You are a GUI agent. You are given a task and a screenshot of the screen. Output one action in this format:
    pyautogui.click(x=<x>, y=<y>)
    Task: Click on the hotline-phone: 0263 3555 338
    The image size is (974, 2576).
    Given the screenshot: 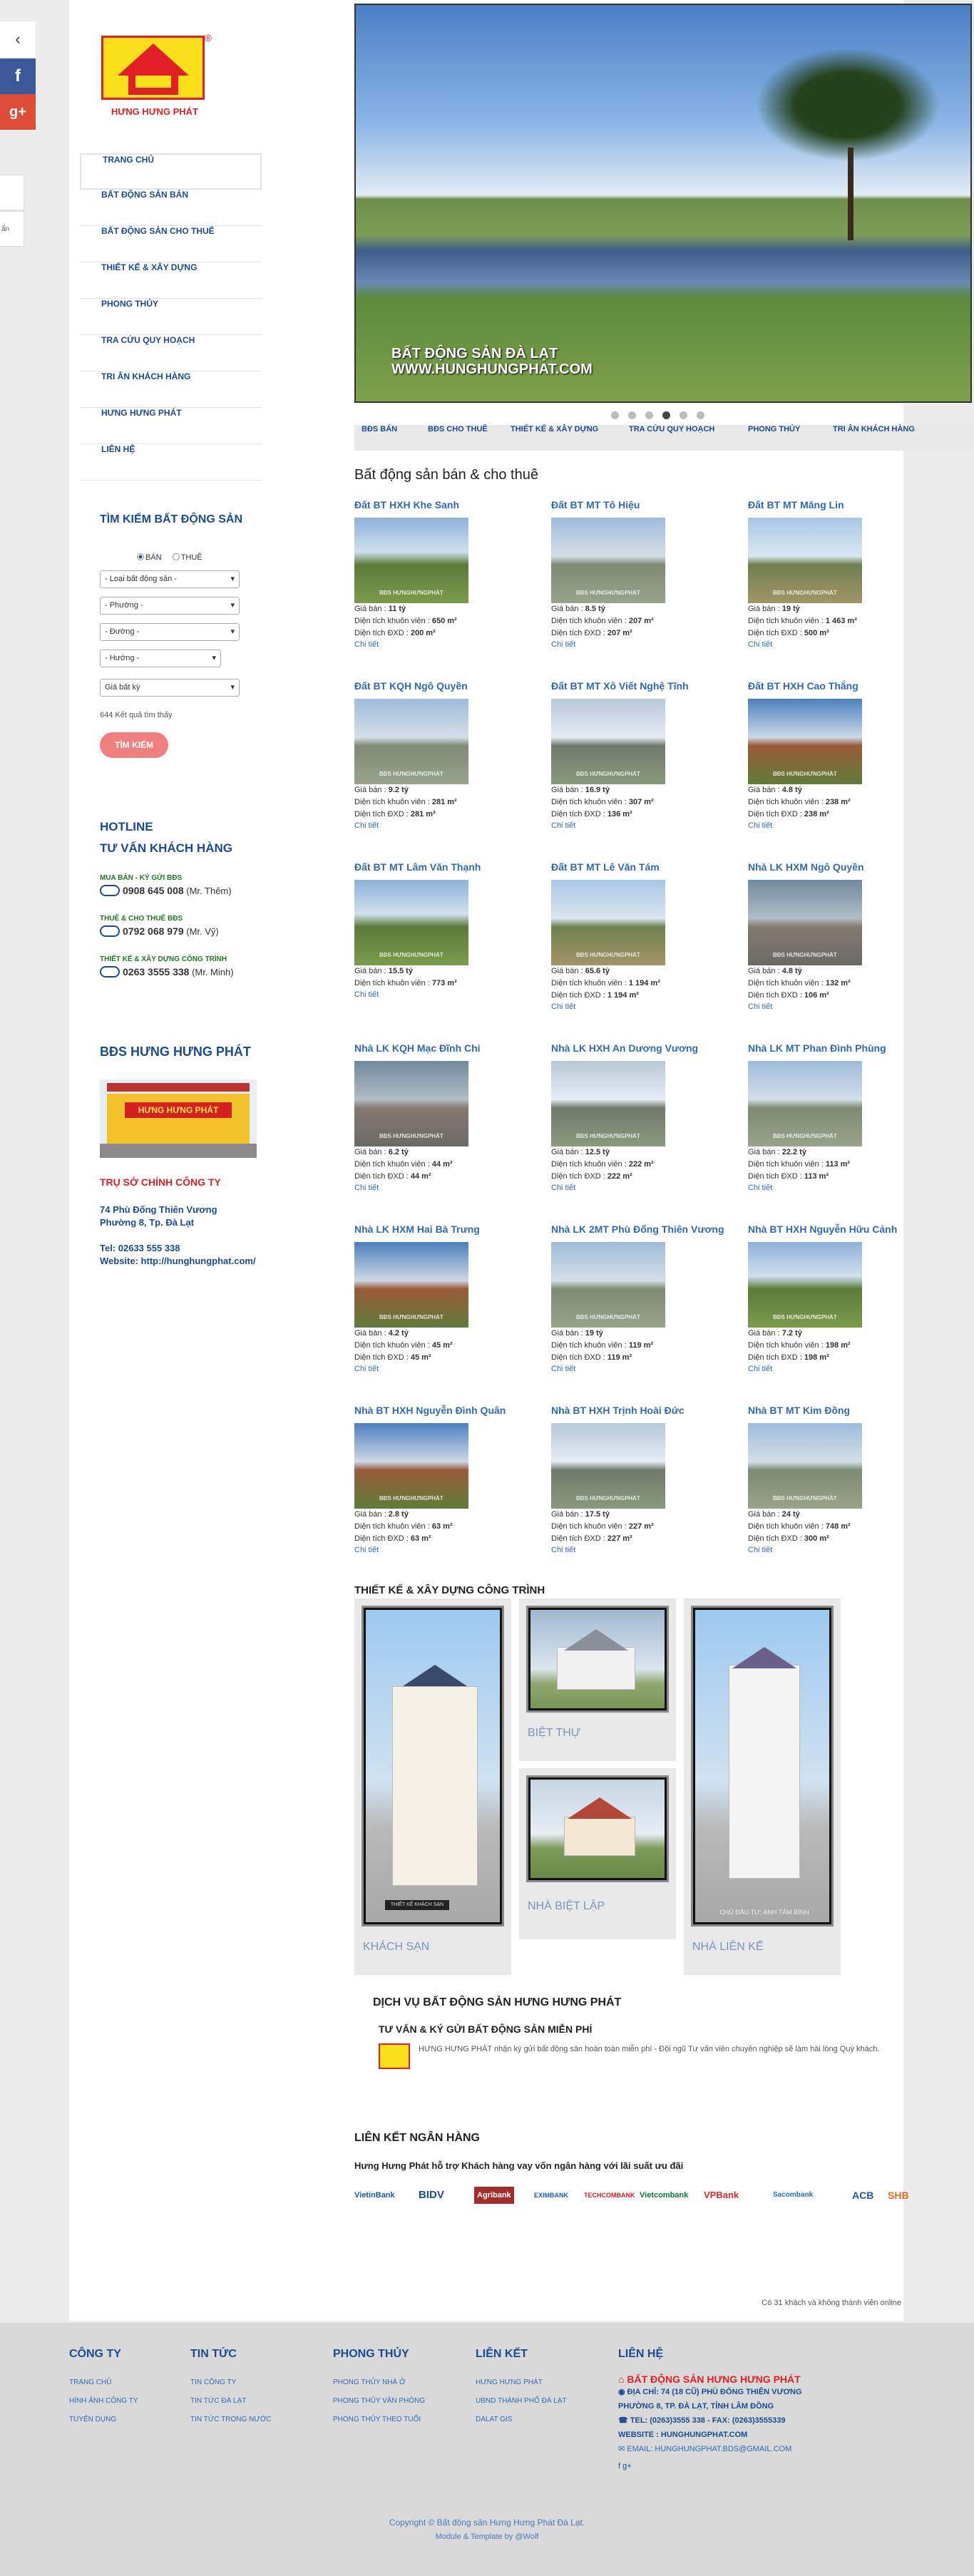 What is the action you would take?
    pyautogui.click(x=156, y=971)
    